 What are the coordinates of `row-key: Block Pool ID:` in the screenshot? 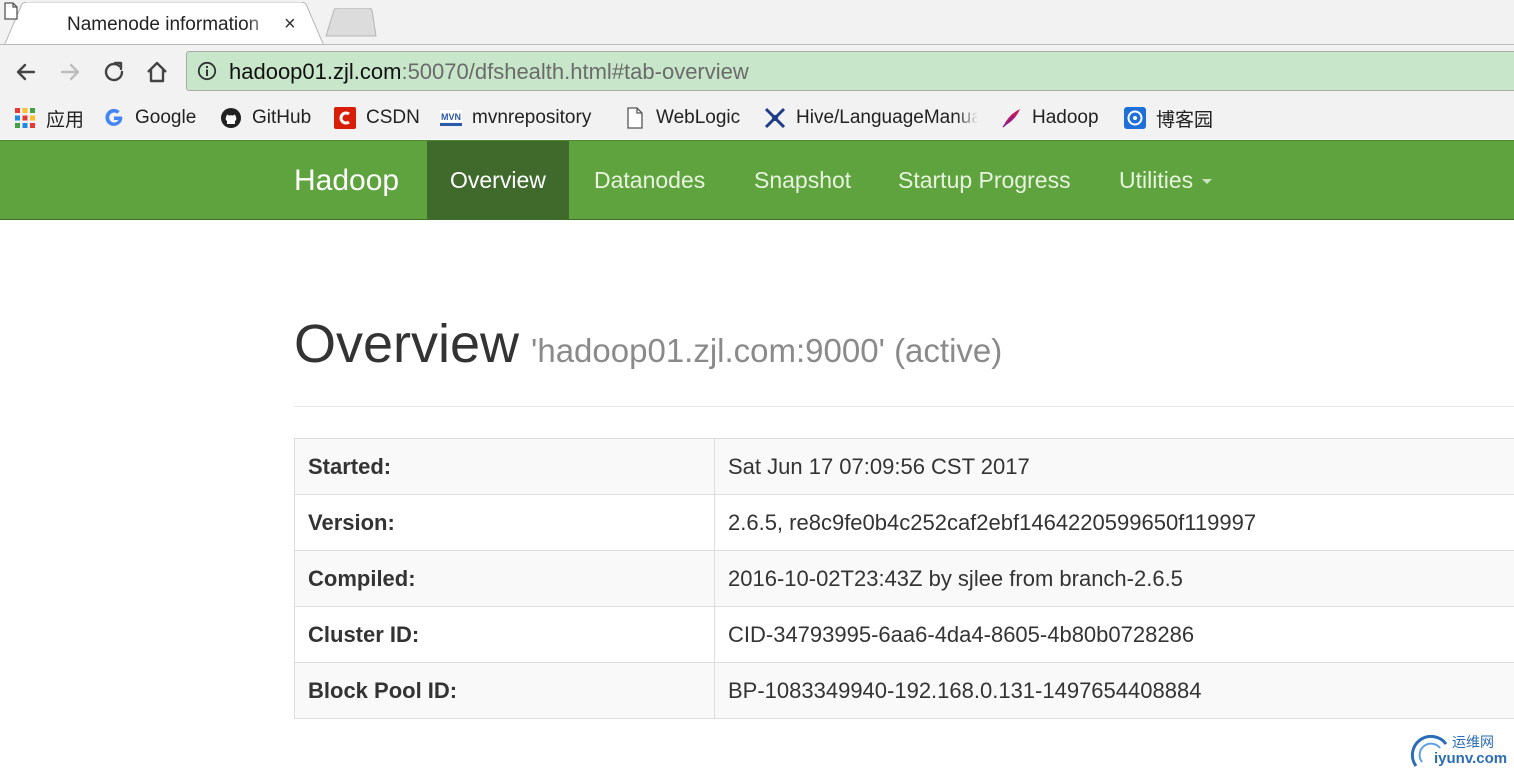 It's located at (504, 690).